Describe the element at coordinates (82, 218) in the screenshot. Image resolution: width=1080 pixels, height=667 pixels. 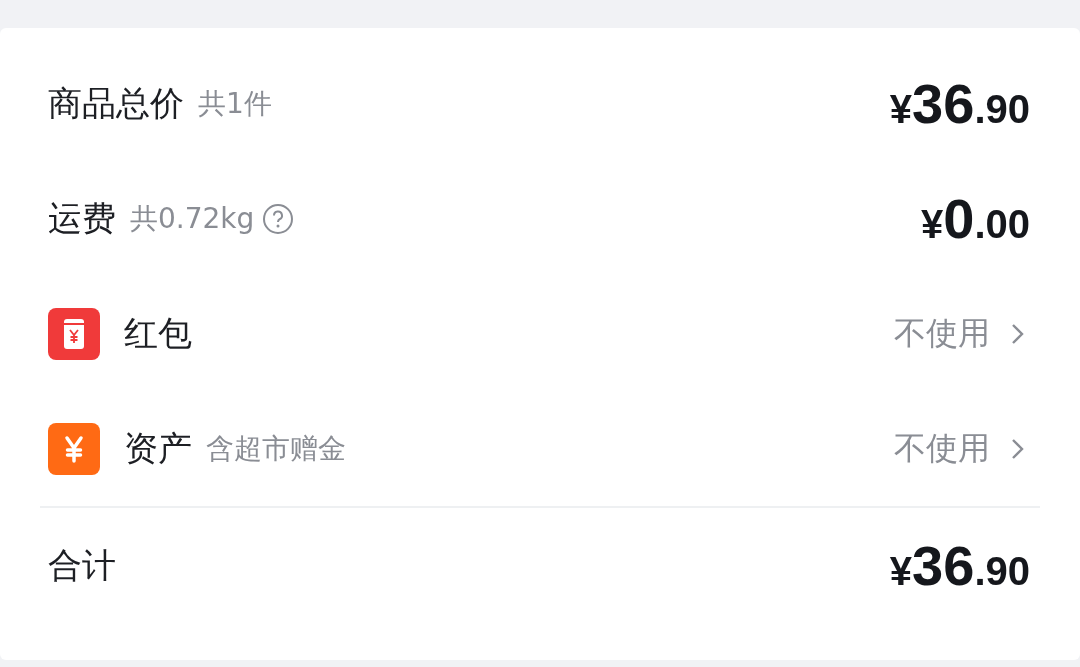
I see `row-label: 运费` at that location.